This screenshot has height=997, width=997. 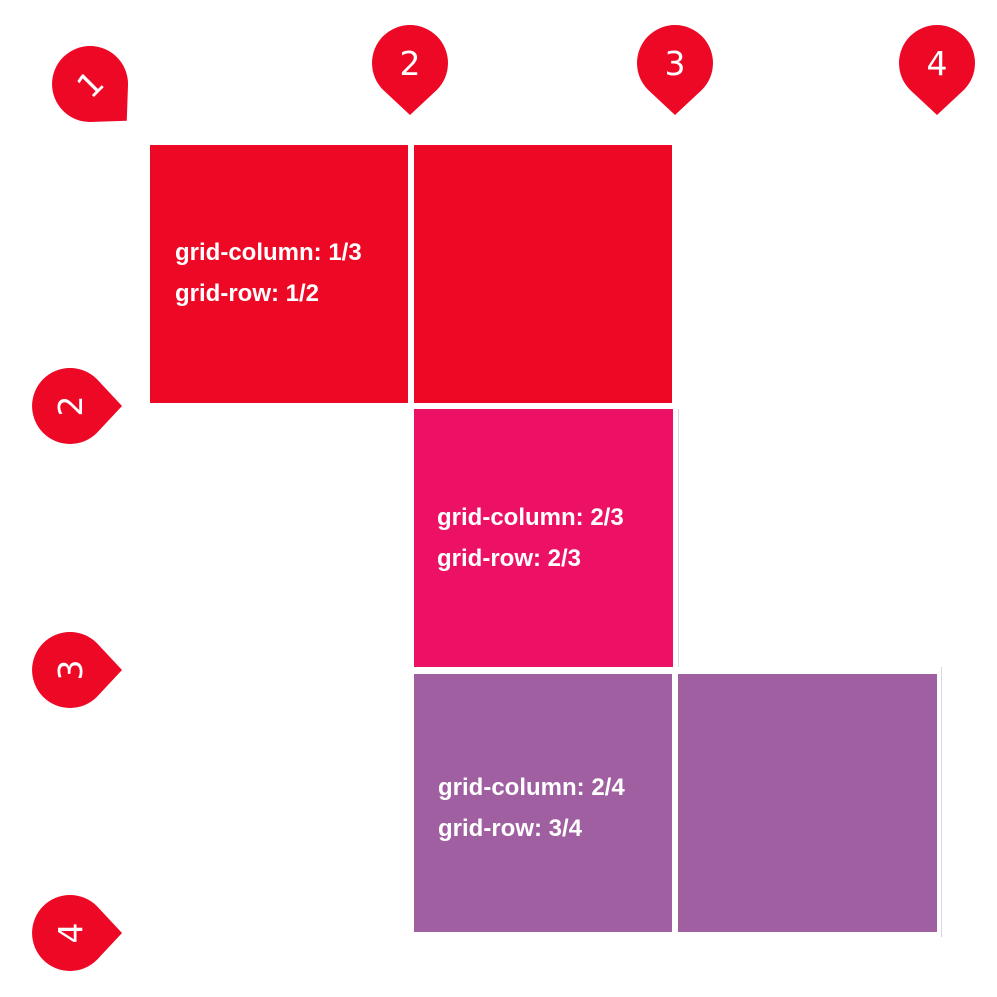 I want to click on column-line-marker-4: 4, so click(x=937, y=70).